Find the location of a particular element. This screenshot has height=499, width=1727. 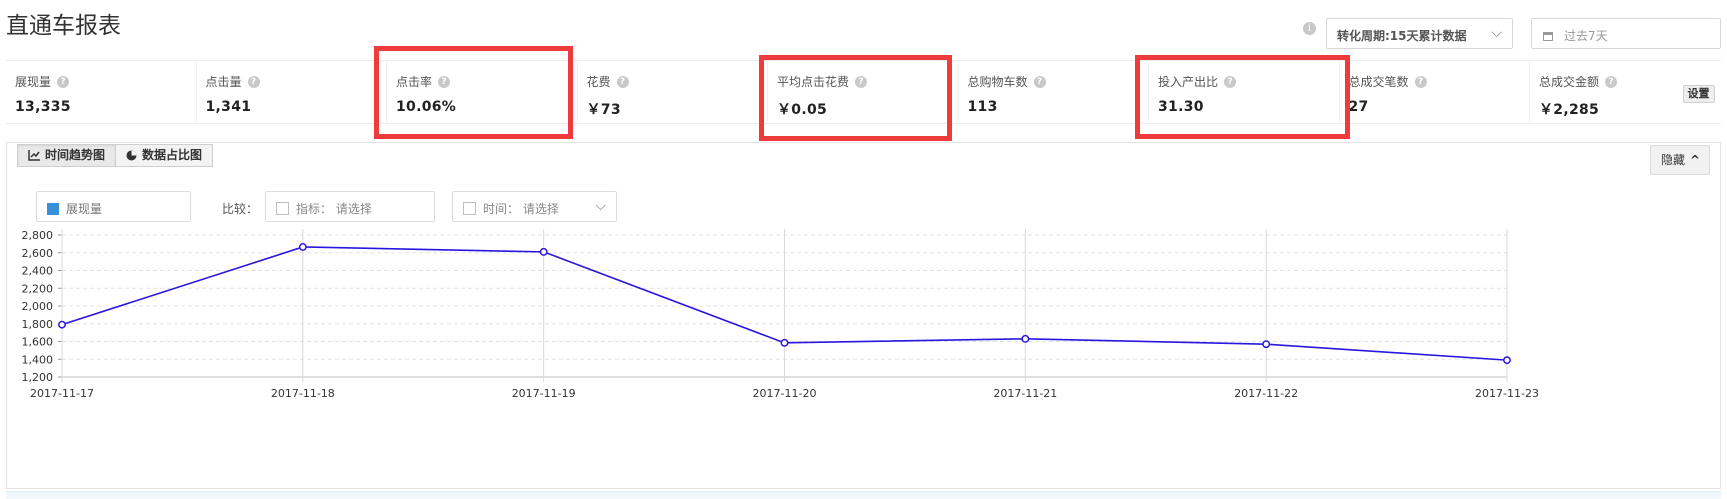

page-title: 直通车报表 is located at coordinates (63, 26).